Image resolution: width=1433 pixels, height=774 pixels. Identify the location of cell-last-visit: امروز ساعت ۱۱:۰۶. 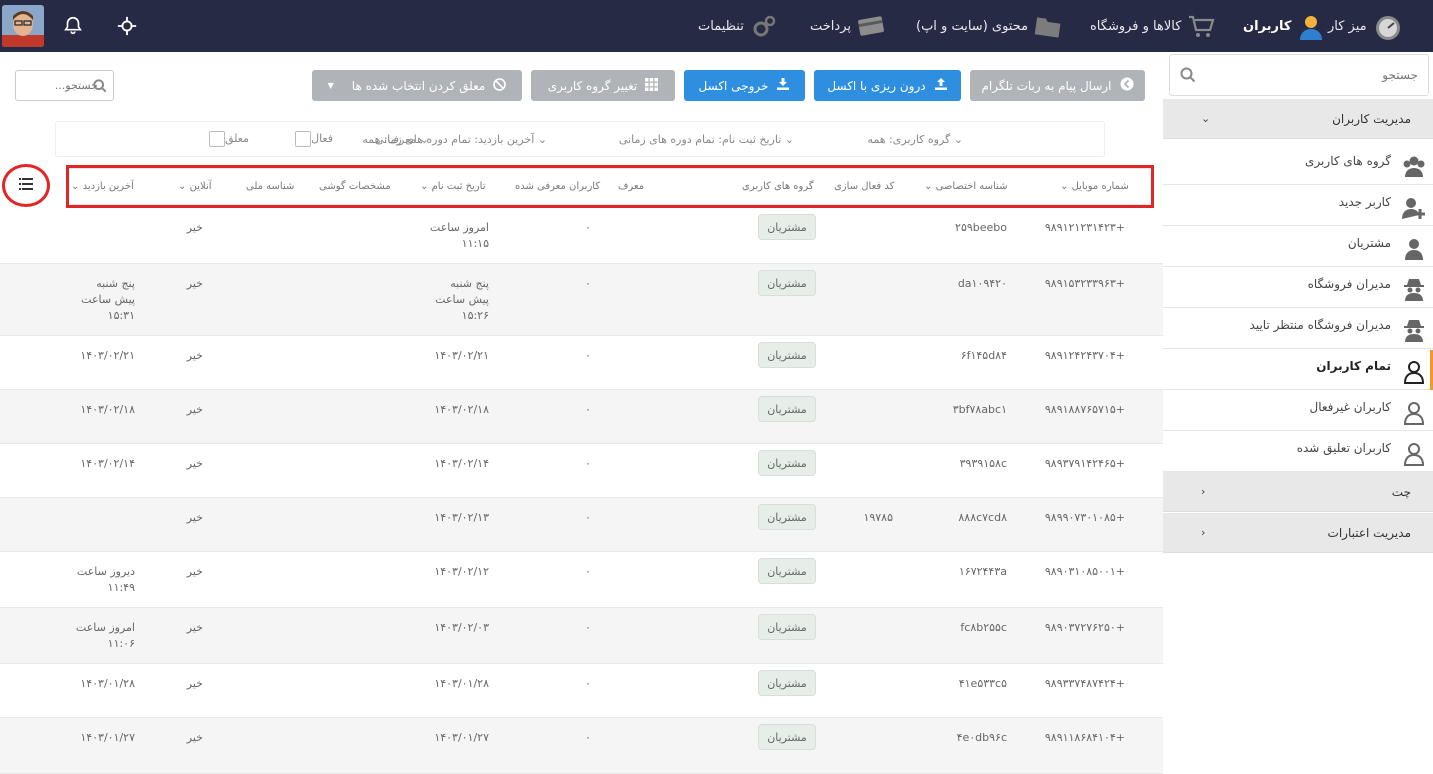
(105, 636).